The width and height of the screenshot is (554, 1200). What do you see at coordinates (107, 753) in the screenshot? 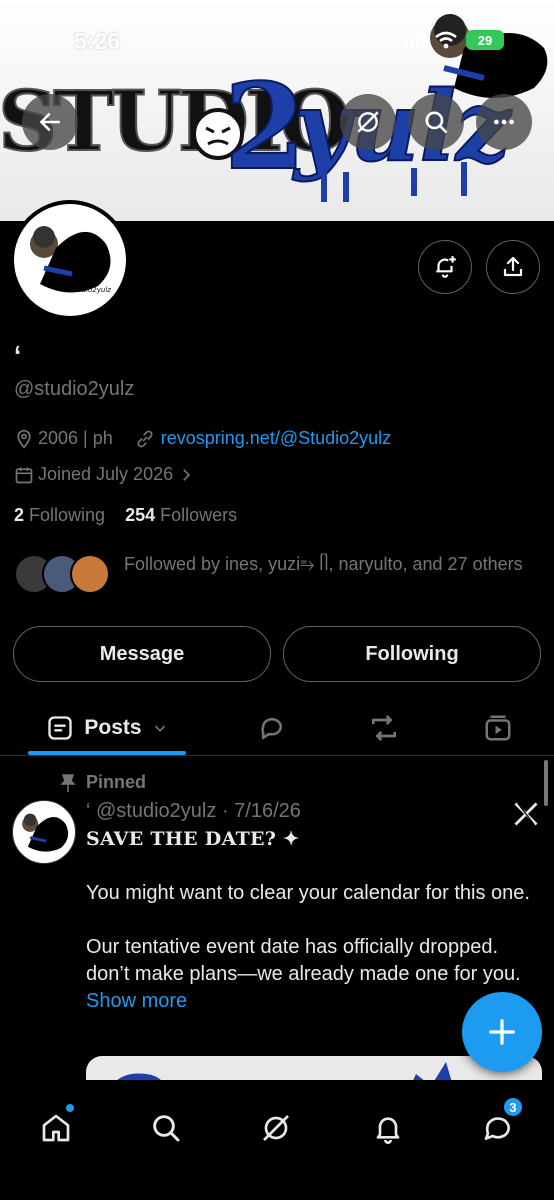
I see `active-tab-indicator` at bounding box center [107, 753].